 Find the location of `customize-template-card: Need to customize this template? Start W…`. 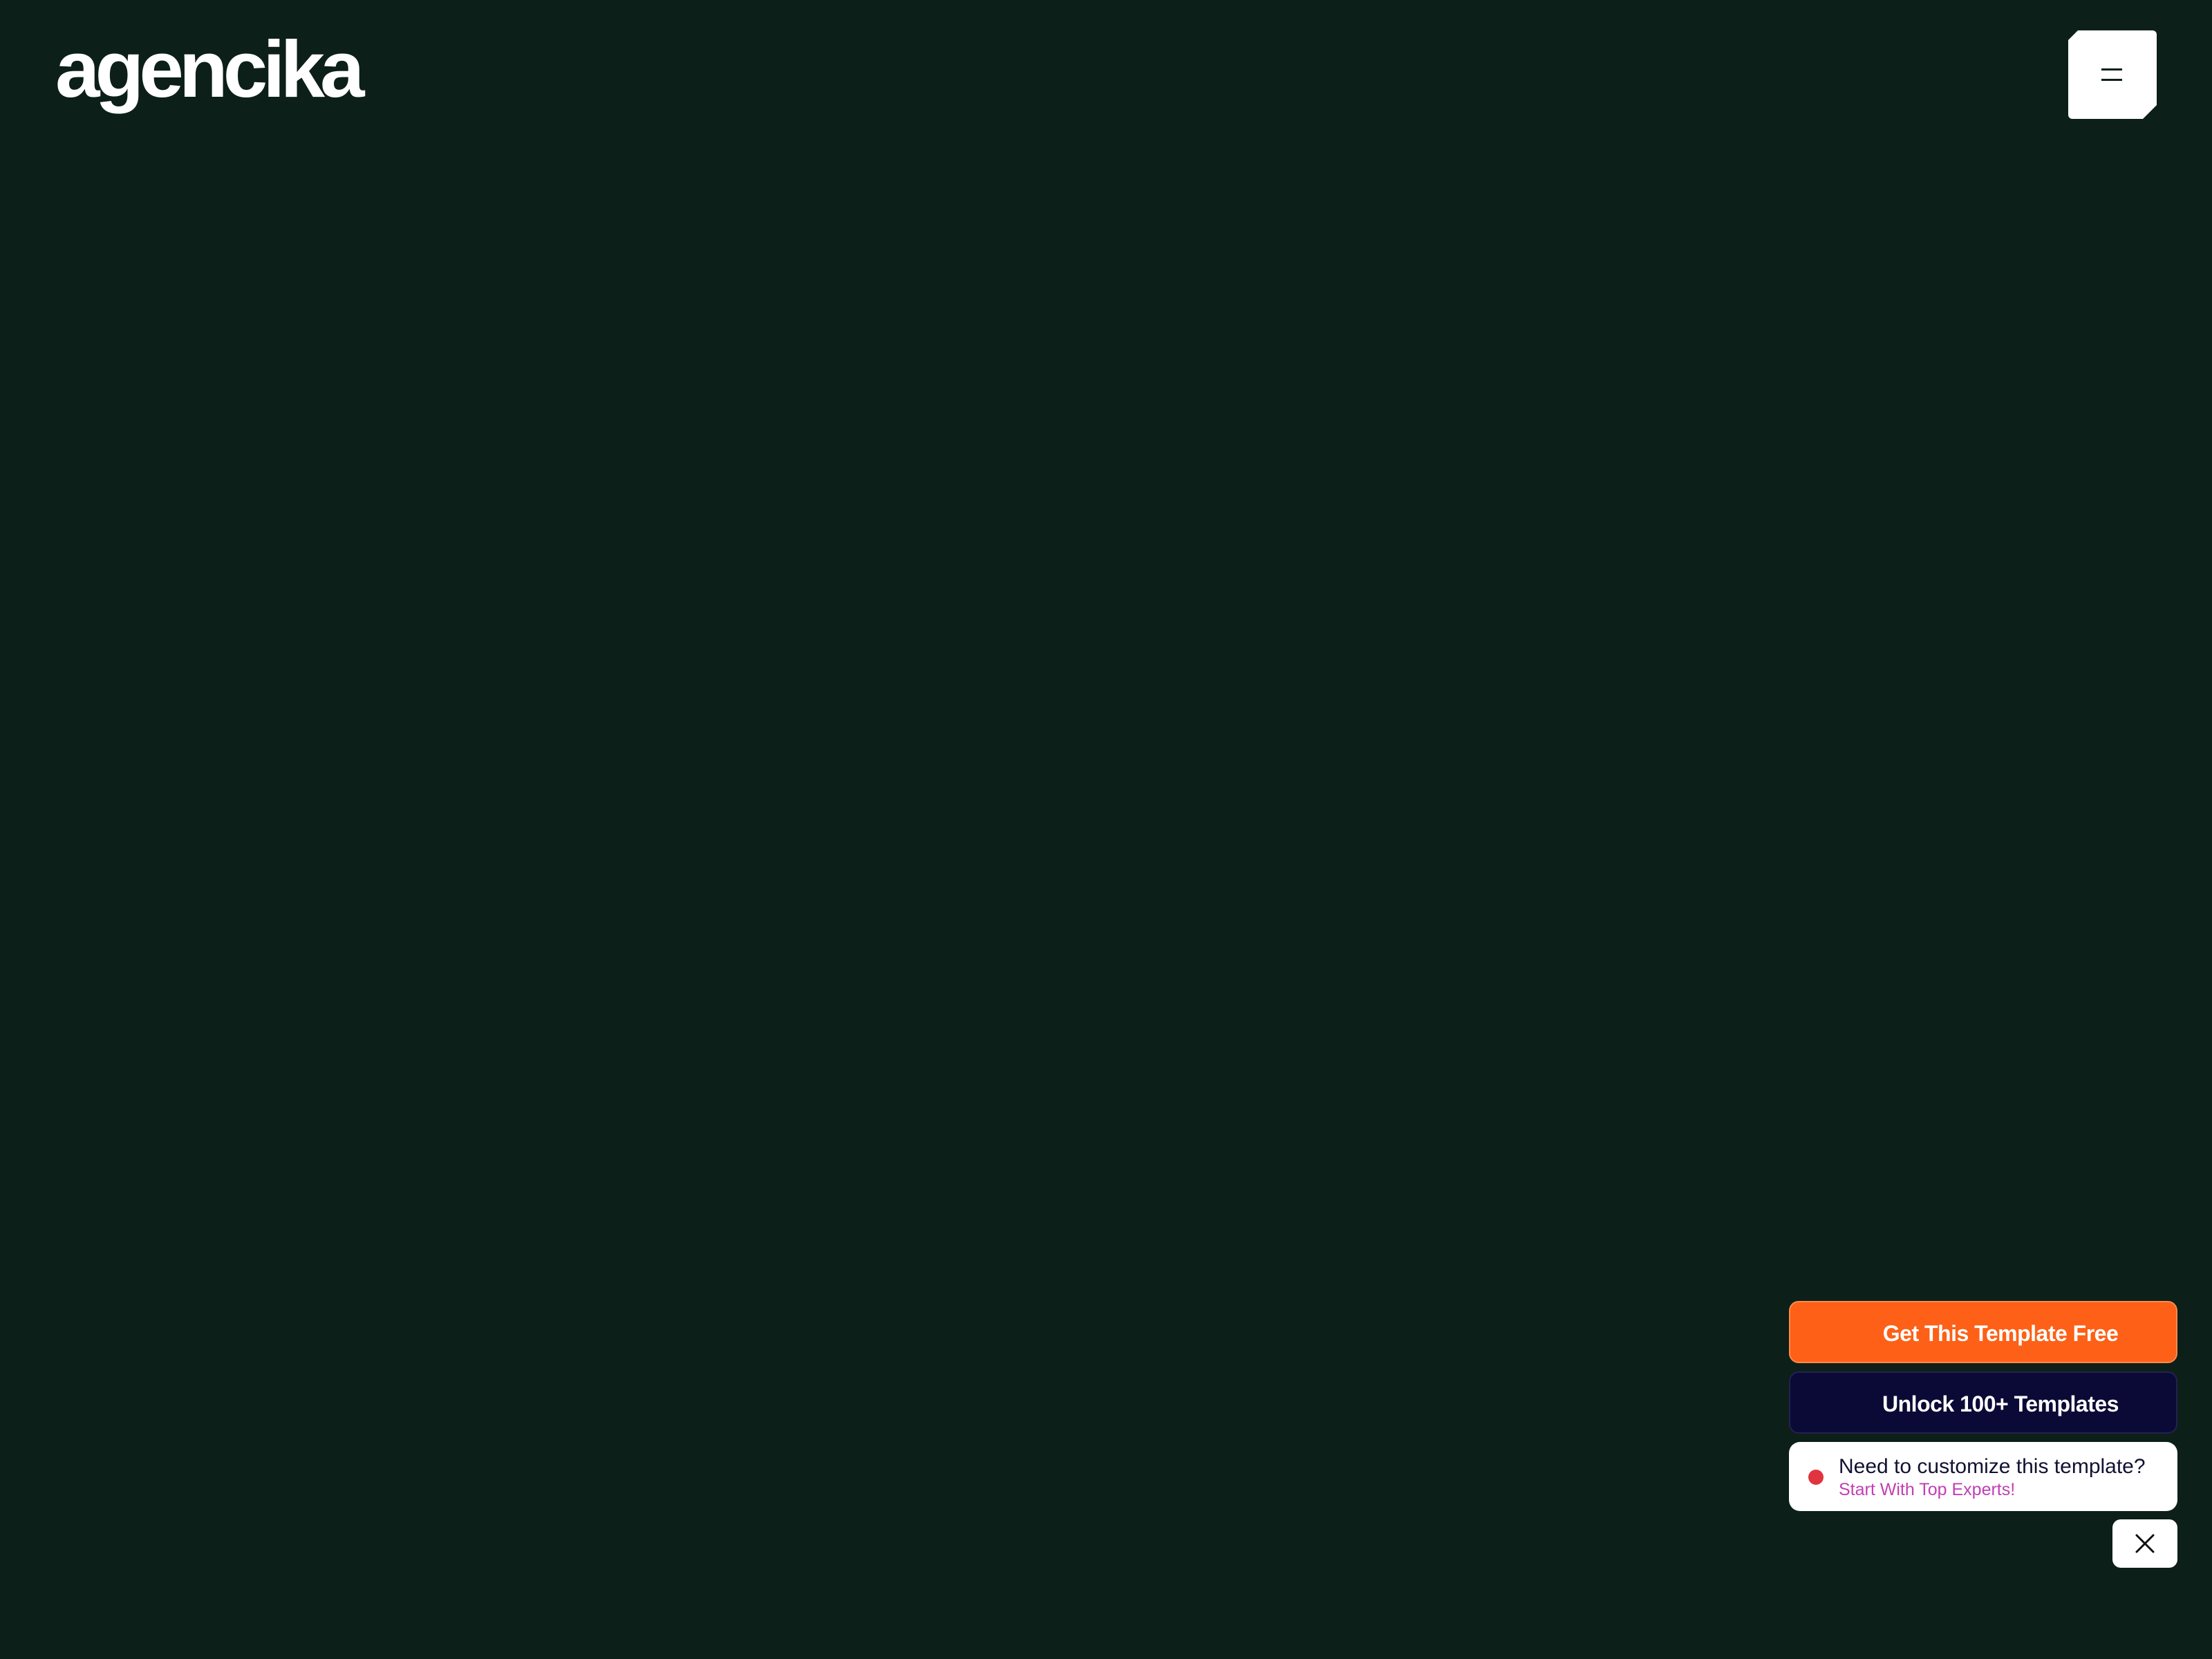

customize-template-card: Need to customize this template? Start W… is located at coordinates (1983, 1476).